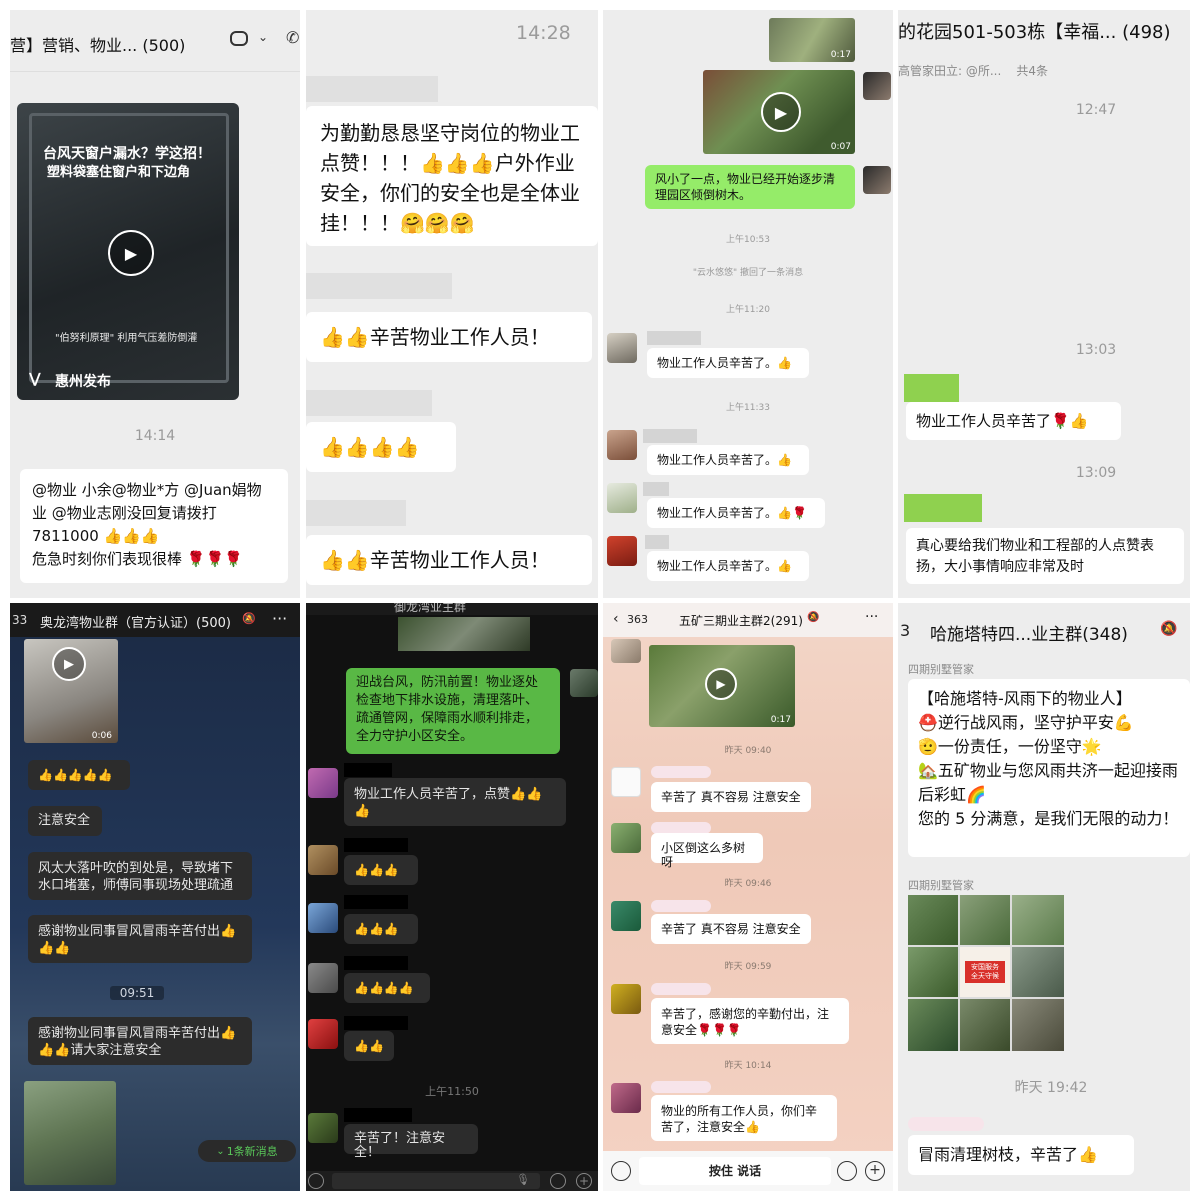  I want to click on chat-title: 的花园501-503栋【幸福... (498), so click(1034, 31).